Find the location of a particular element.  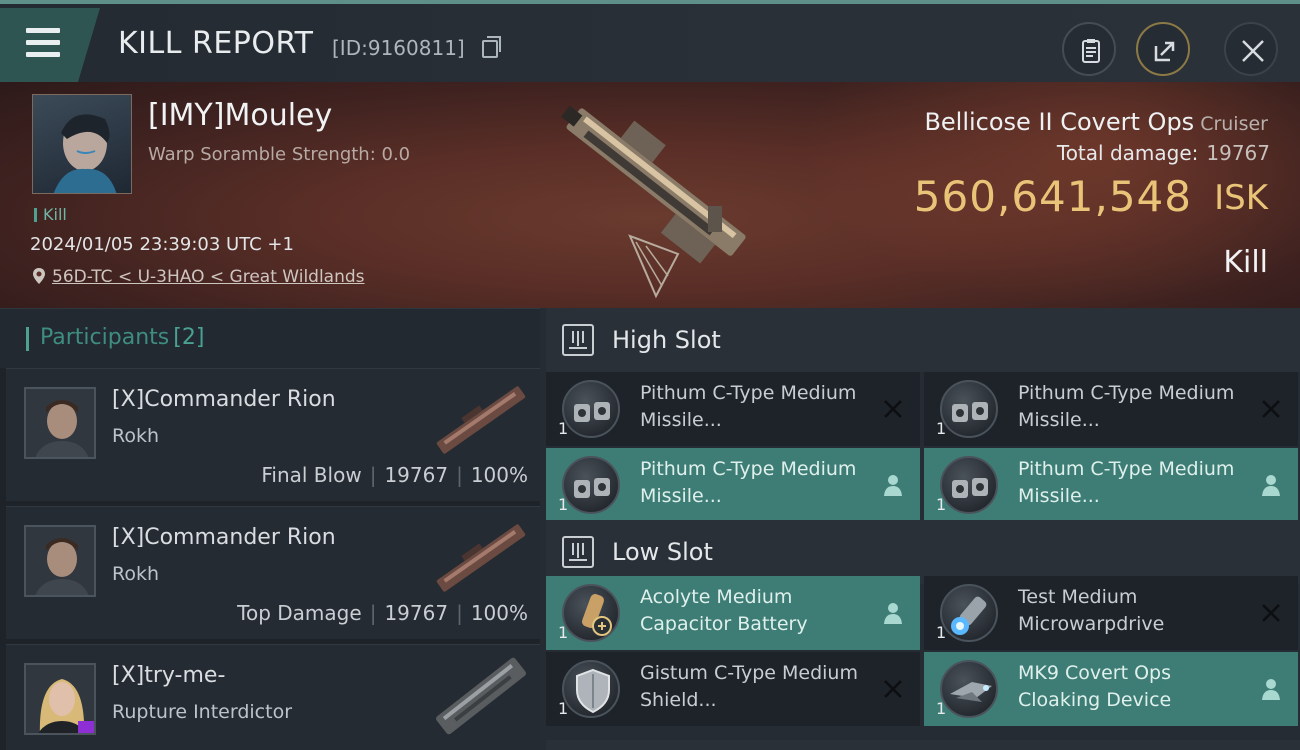

total-damage-label: Total damage: is located at coordinates (1127, 153).